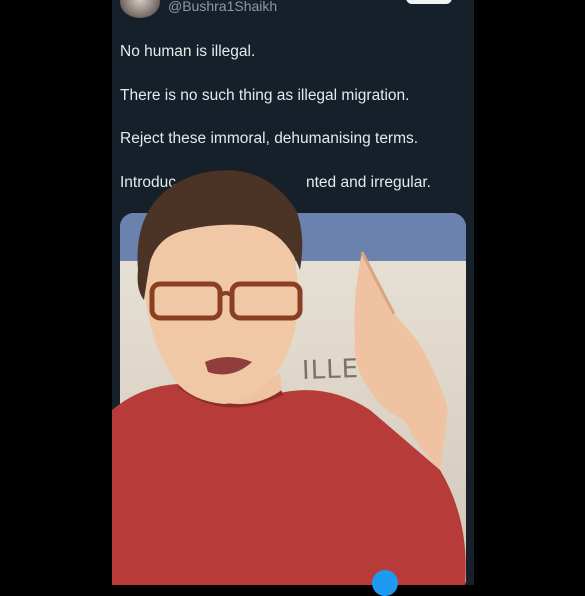 The height and width of the screenshot is (596, 585). Describe the element at coordinates (330, 370) in the screenshot. I see `media-text: ILLE` at that location.